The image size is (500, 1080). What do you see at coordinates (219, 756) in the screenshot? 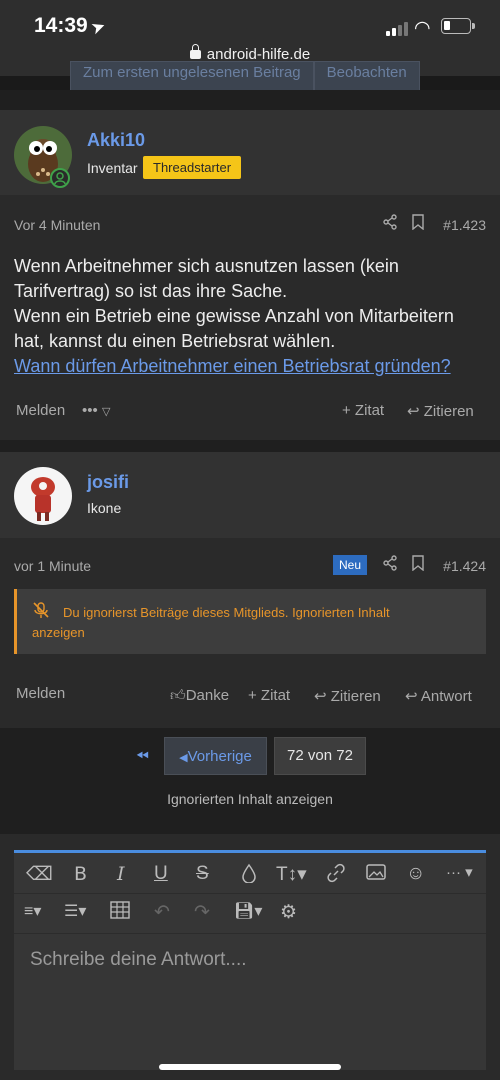
I see `prev-label: Vorherige` at bounding box center [219, 756].